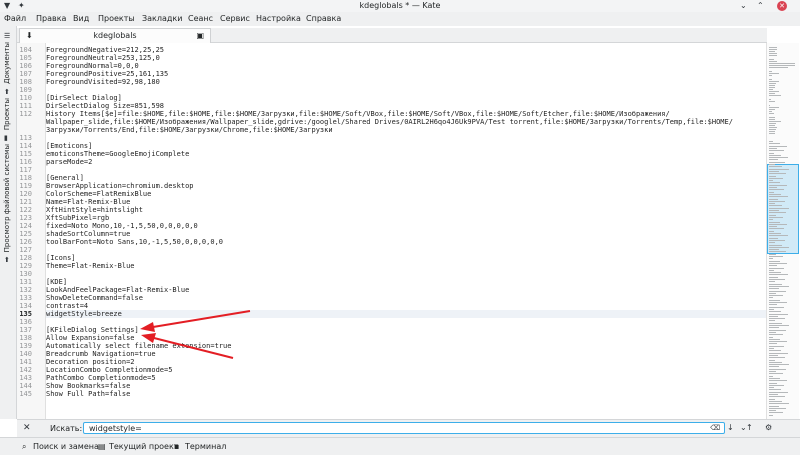  What do you see at coordinates (730, 427) in the screenshot?
I see `search-next-icon: ↓` at bounding box center [730, 427].